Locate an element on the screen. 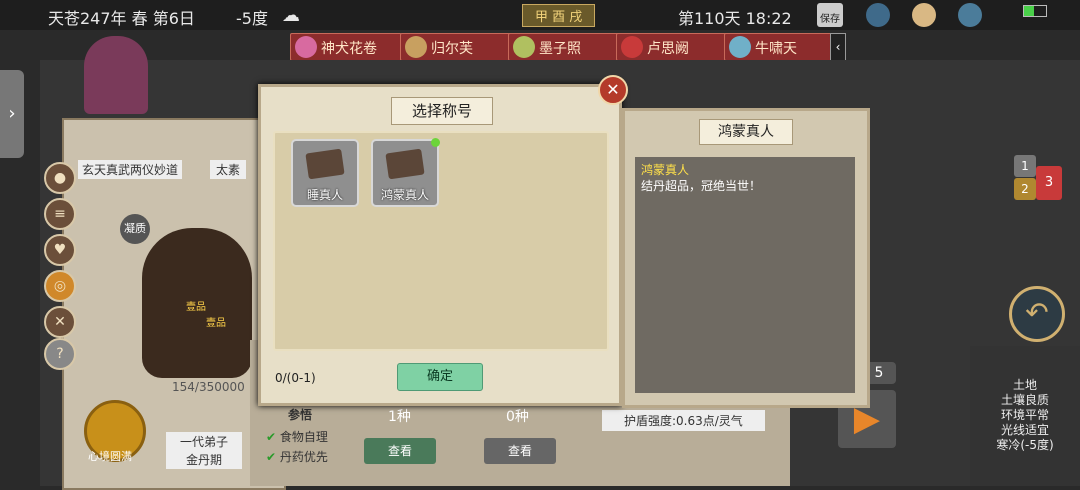 This screenshot has width=1080, height=490. list-icon: ≡ is located at coordinates (60, 214).